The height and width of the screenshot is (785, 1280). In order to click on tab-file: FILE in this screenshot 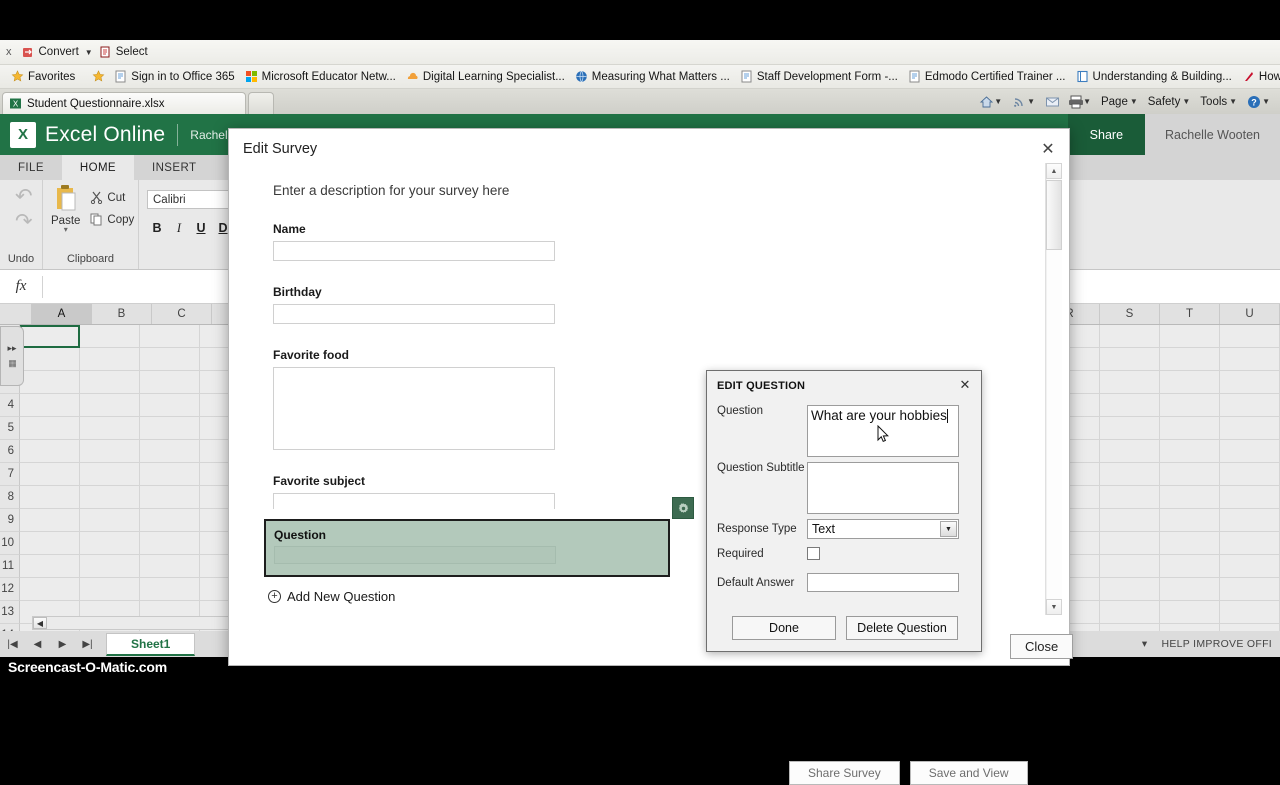, I will do `click(31, 167)`.